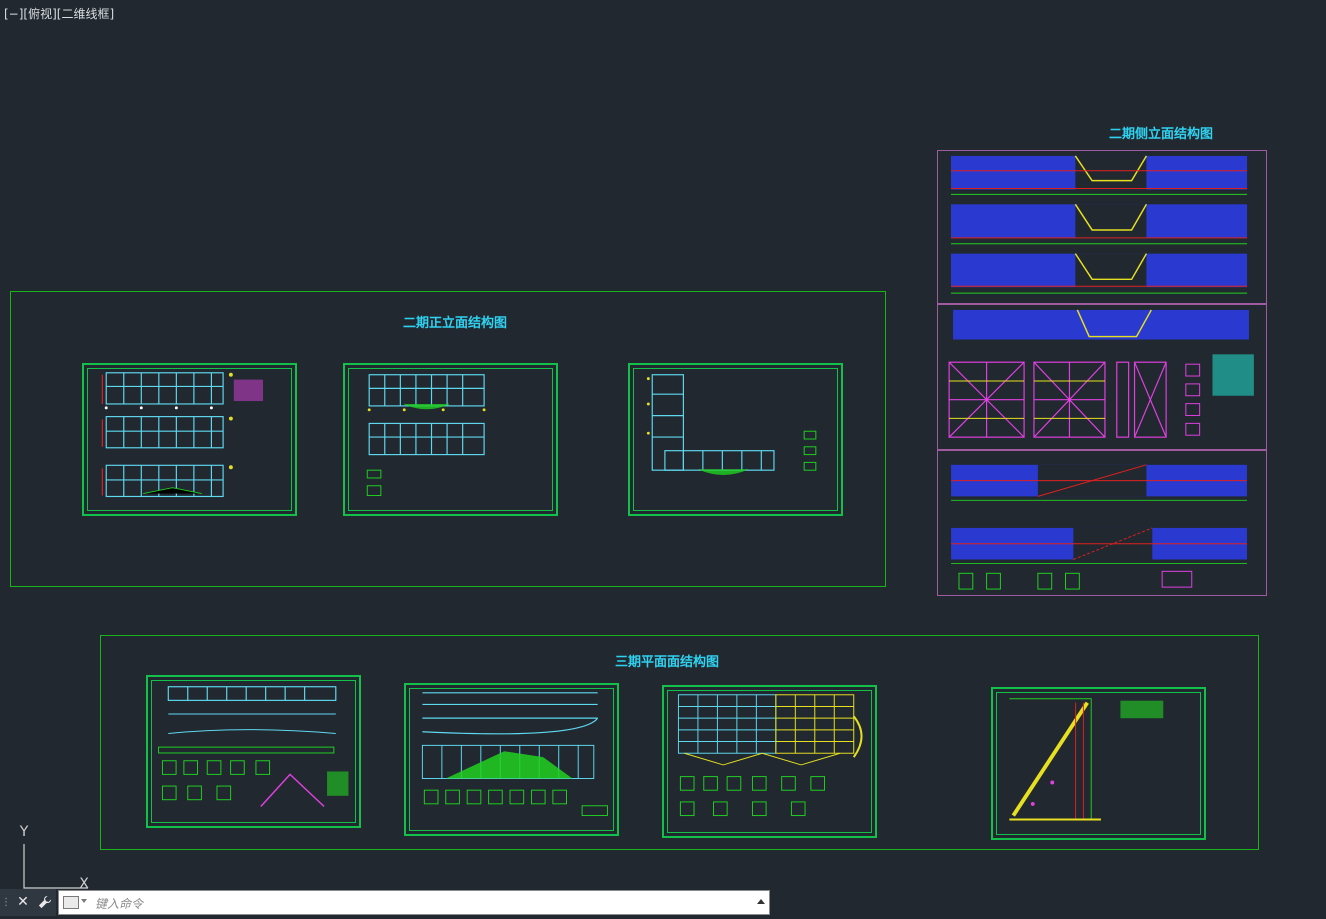 Image resolution: width=1326 pixels, height=919 pixels. I want to click on command-line-bar: ⋮ ✕, so click(385, 902).